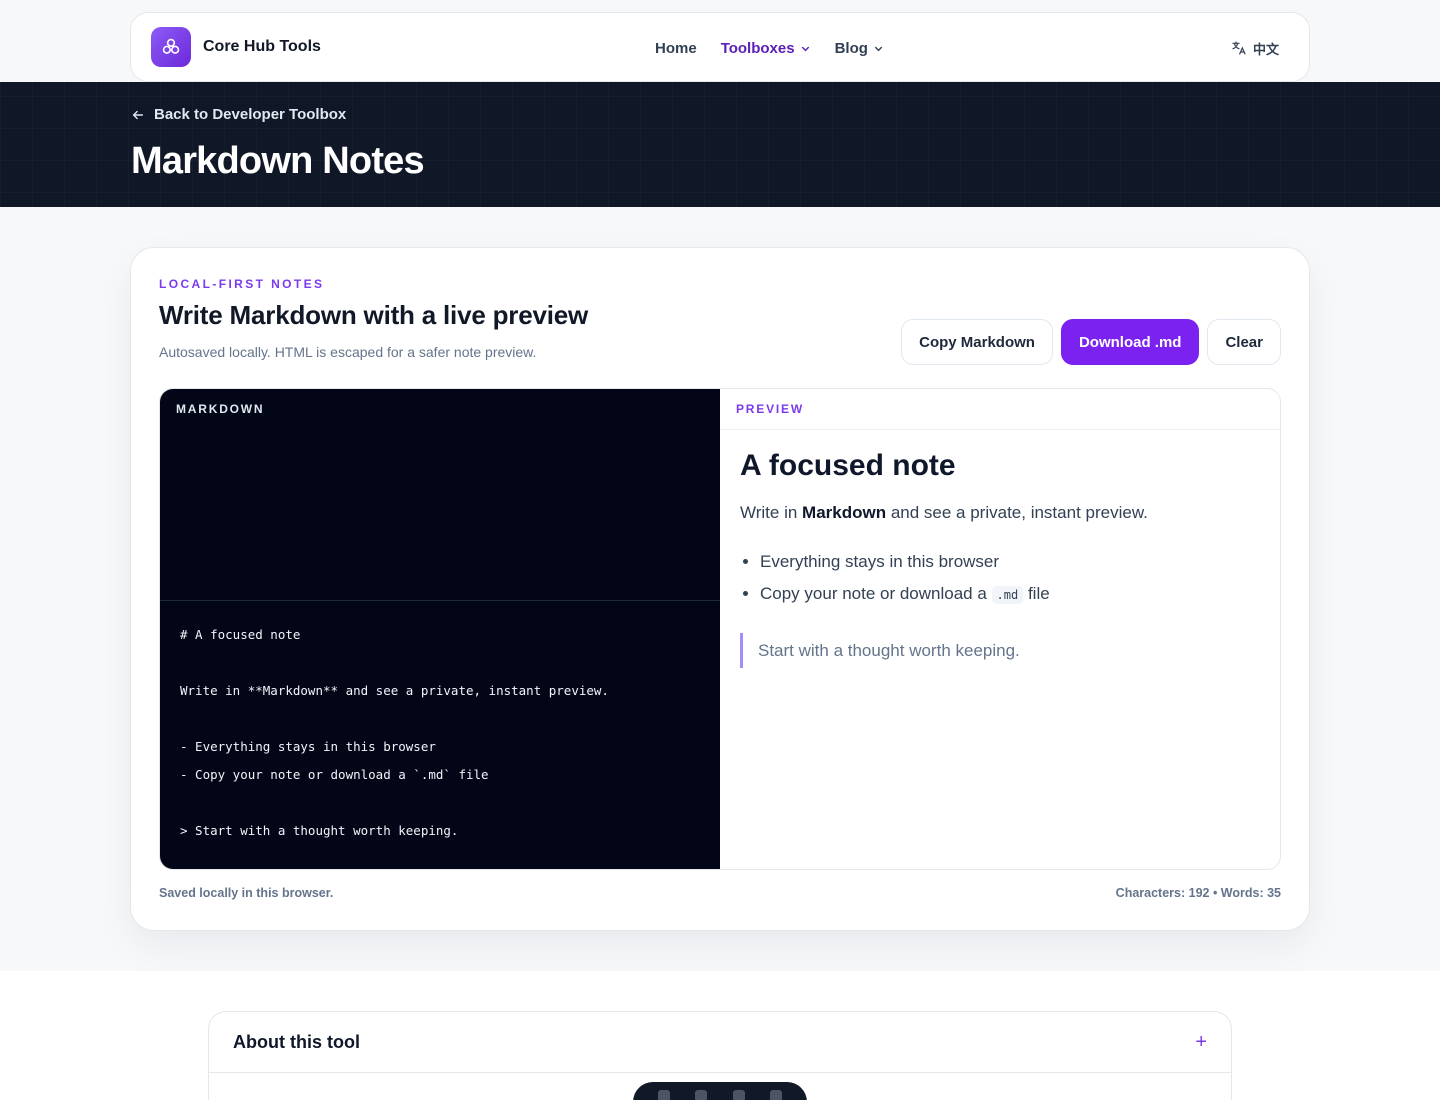  Describe the element at coordinates (138, 114) in the screenshot. I see `arrow-left-icon` at that location.